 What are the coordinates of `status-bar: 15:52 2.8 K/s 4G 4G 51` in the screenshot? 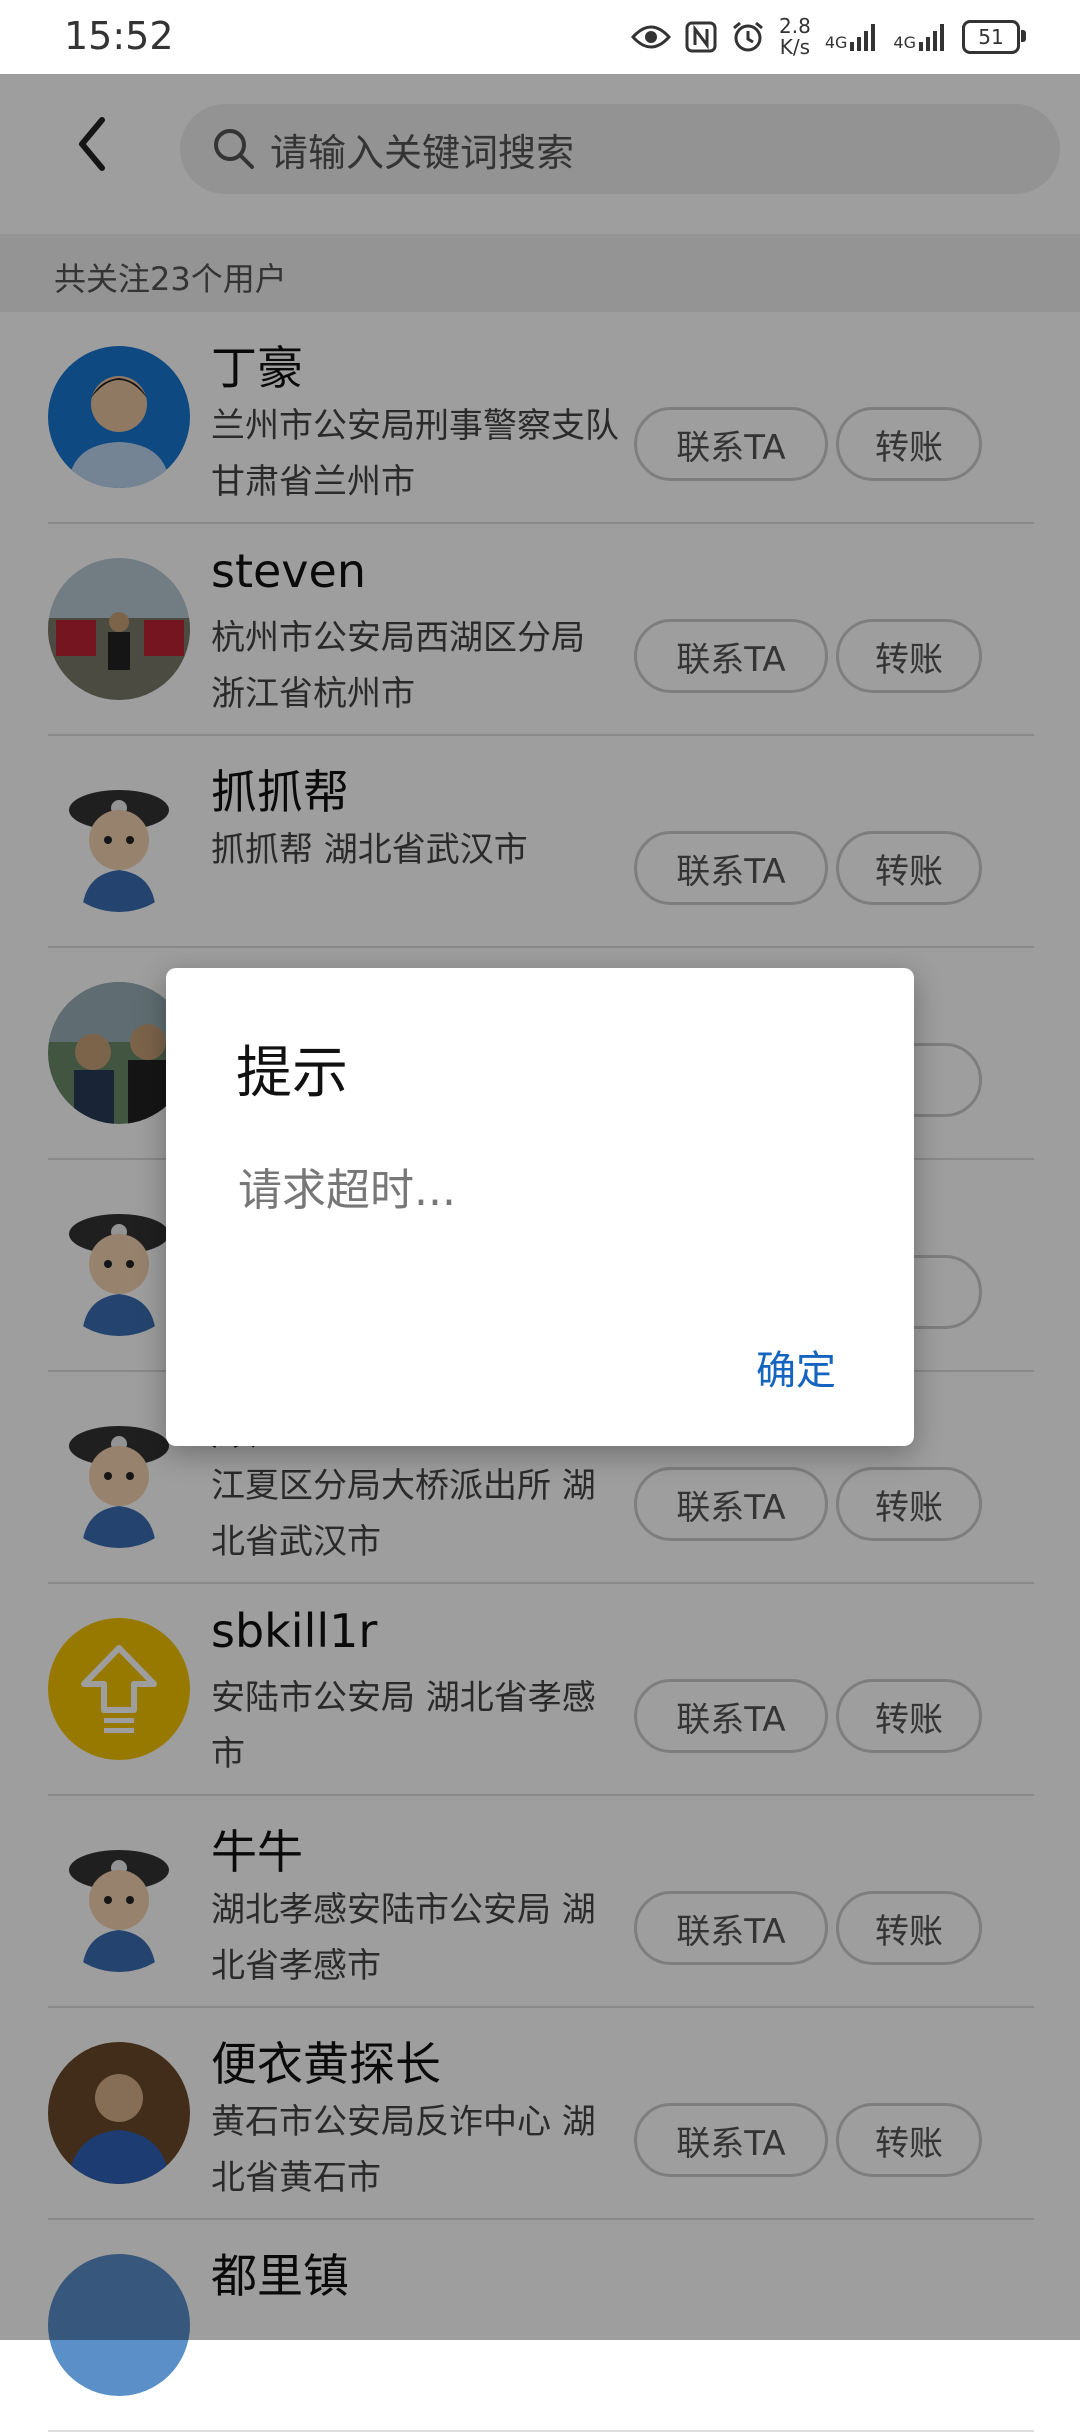 It's located at (540, 37).